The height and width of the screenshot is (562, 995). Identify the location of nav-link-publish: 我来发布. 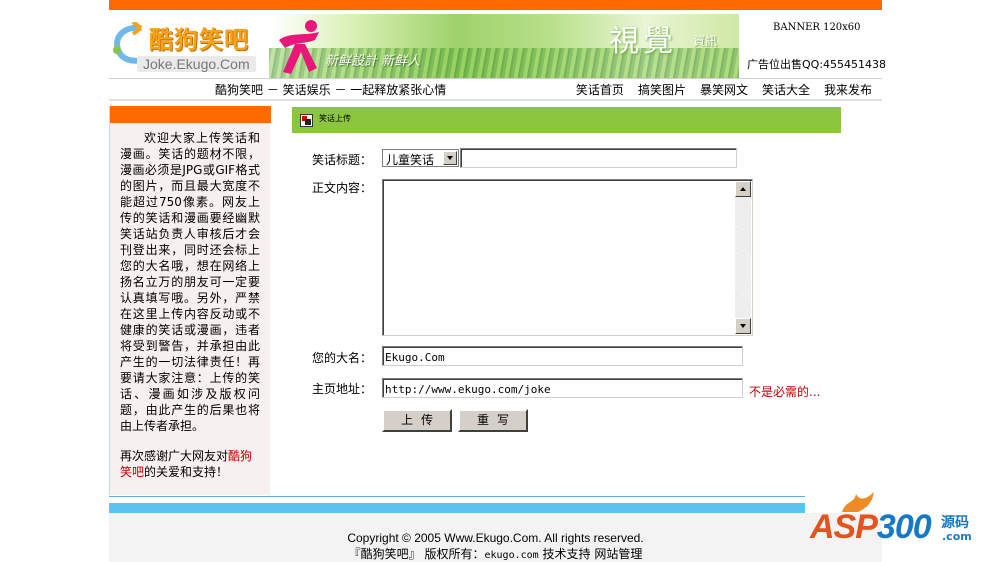
(848, 89).